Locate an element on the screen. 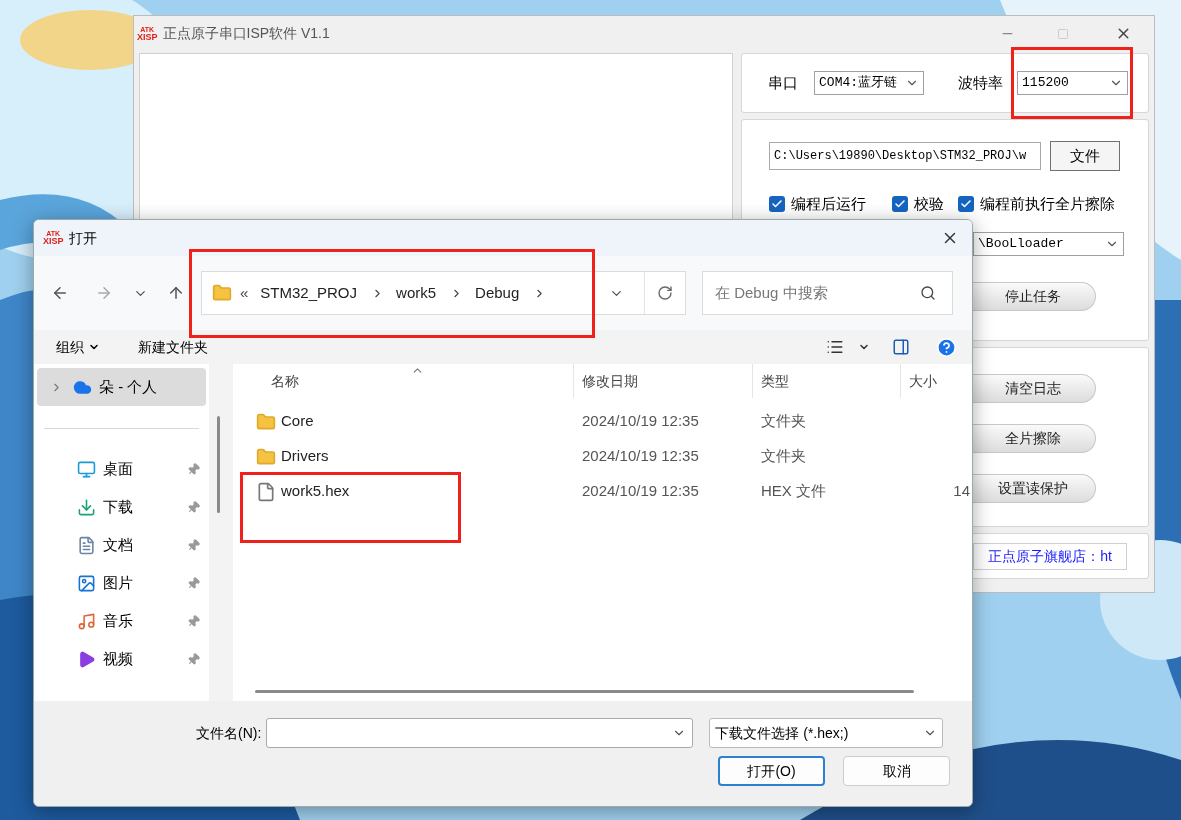  action-button: 停止任务 is located at coordinates (1033, 296).